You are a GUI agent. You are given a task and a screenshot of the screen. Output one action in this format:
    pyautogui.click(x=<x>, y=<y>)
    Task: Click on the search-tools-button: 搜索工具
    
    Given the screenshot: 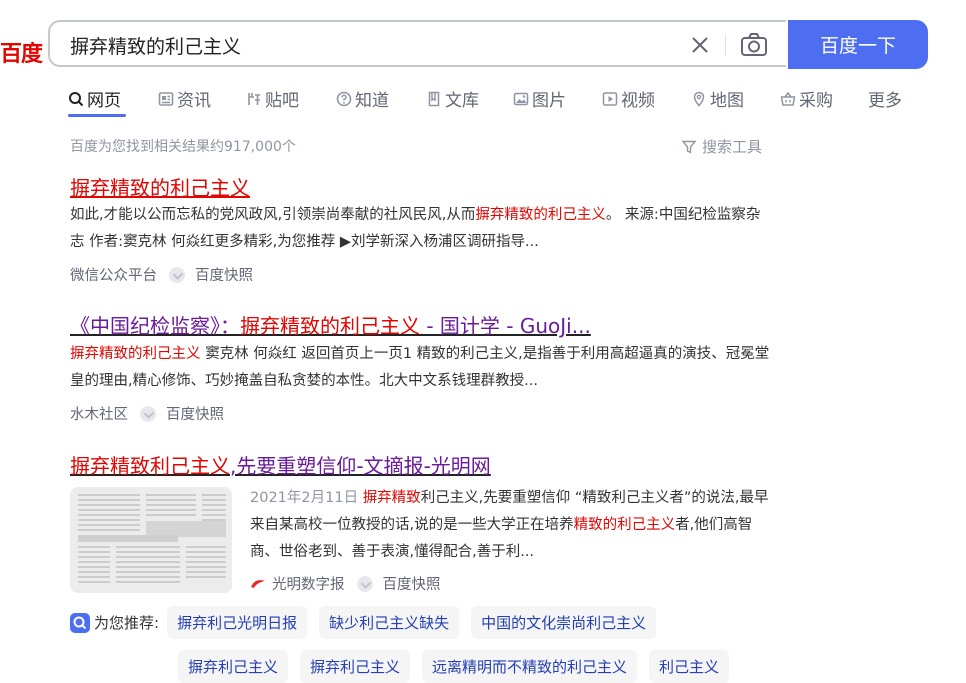 What is the action you would take?
    pyautogui.click(x=722, y=146)
    